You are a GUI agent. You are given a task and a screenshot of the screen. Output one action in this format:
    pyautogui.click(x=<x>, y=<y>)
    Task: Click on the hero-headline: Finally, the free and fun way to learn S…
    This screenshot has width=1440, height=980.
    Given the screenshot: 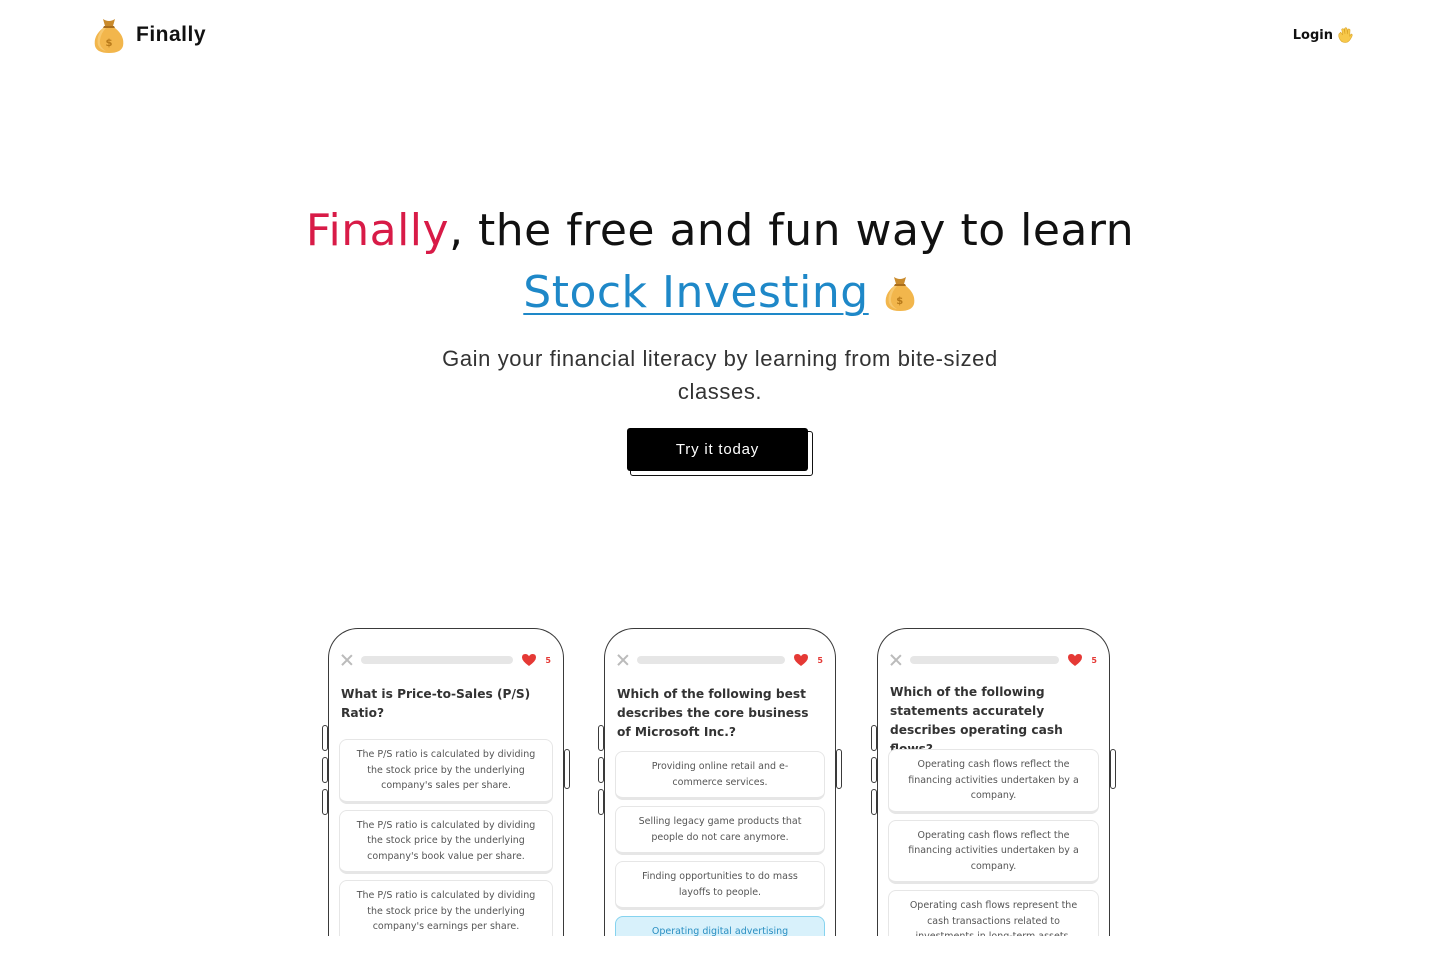 What is the action you would take?
    pyautogui.click(x=720, y=262)
    